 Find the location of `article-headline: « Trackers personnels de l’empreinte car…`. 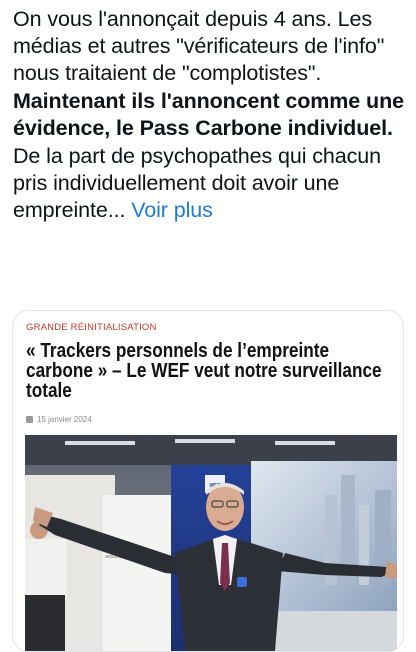

article-headline: « Trackers personnels de l’empreinte car… is located at coordinates (211, 371).